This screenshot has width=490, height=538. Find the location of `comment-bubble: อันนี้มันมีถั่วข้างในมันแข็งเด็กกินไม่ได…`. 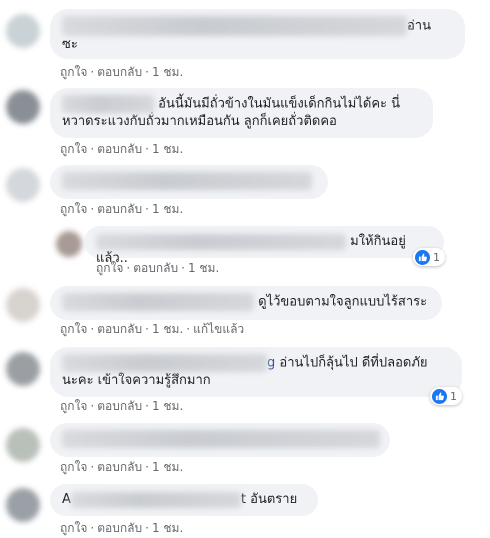

comment-bubble: อันนี้มันมีถั่วข้างในมันแข็งเด็กกินไม่ได… is located at coordinates (241, 113).